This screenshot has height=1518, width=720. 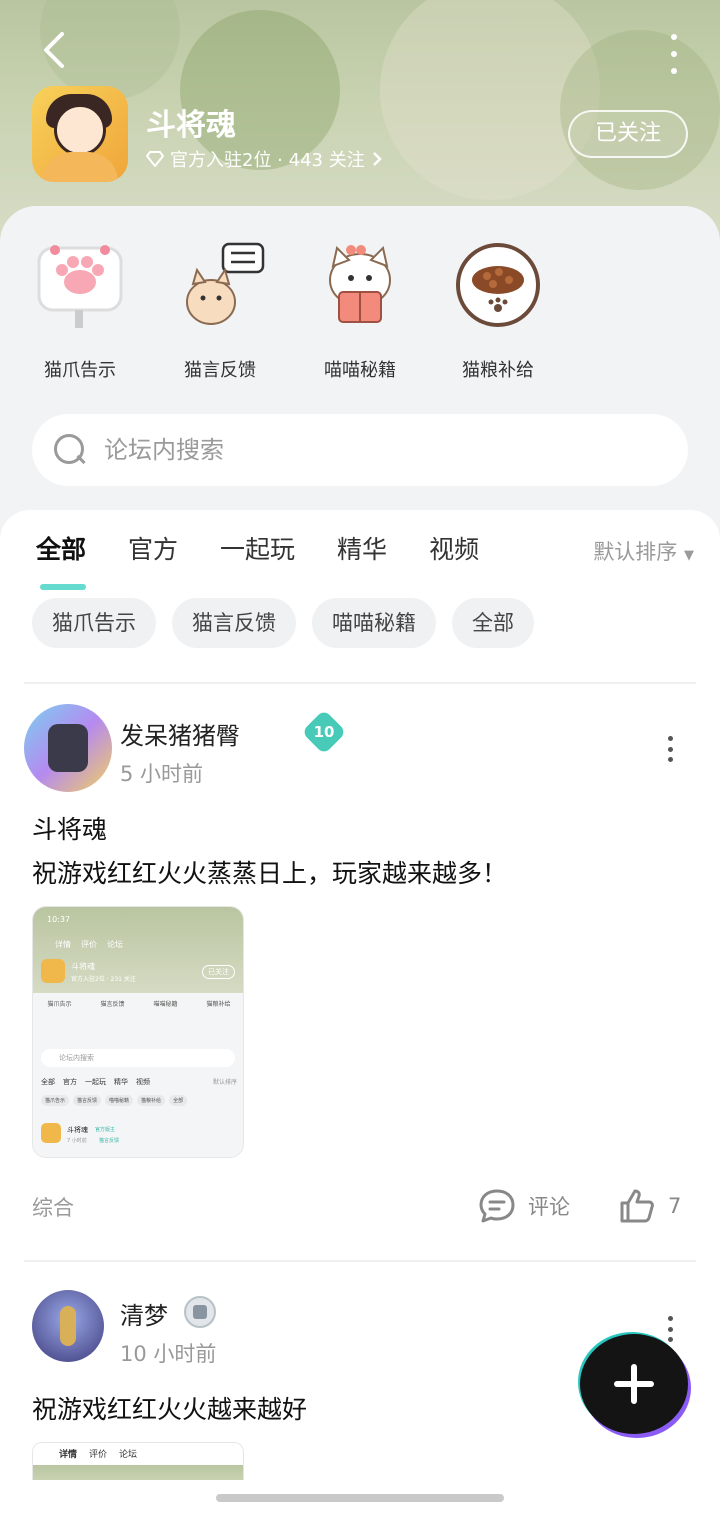 What do you see at coordinates (635, 552) in the screenshot?
I see `sort-label: 默认排序` at bounding box center [635, 552].